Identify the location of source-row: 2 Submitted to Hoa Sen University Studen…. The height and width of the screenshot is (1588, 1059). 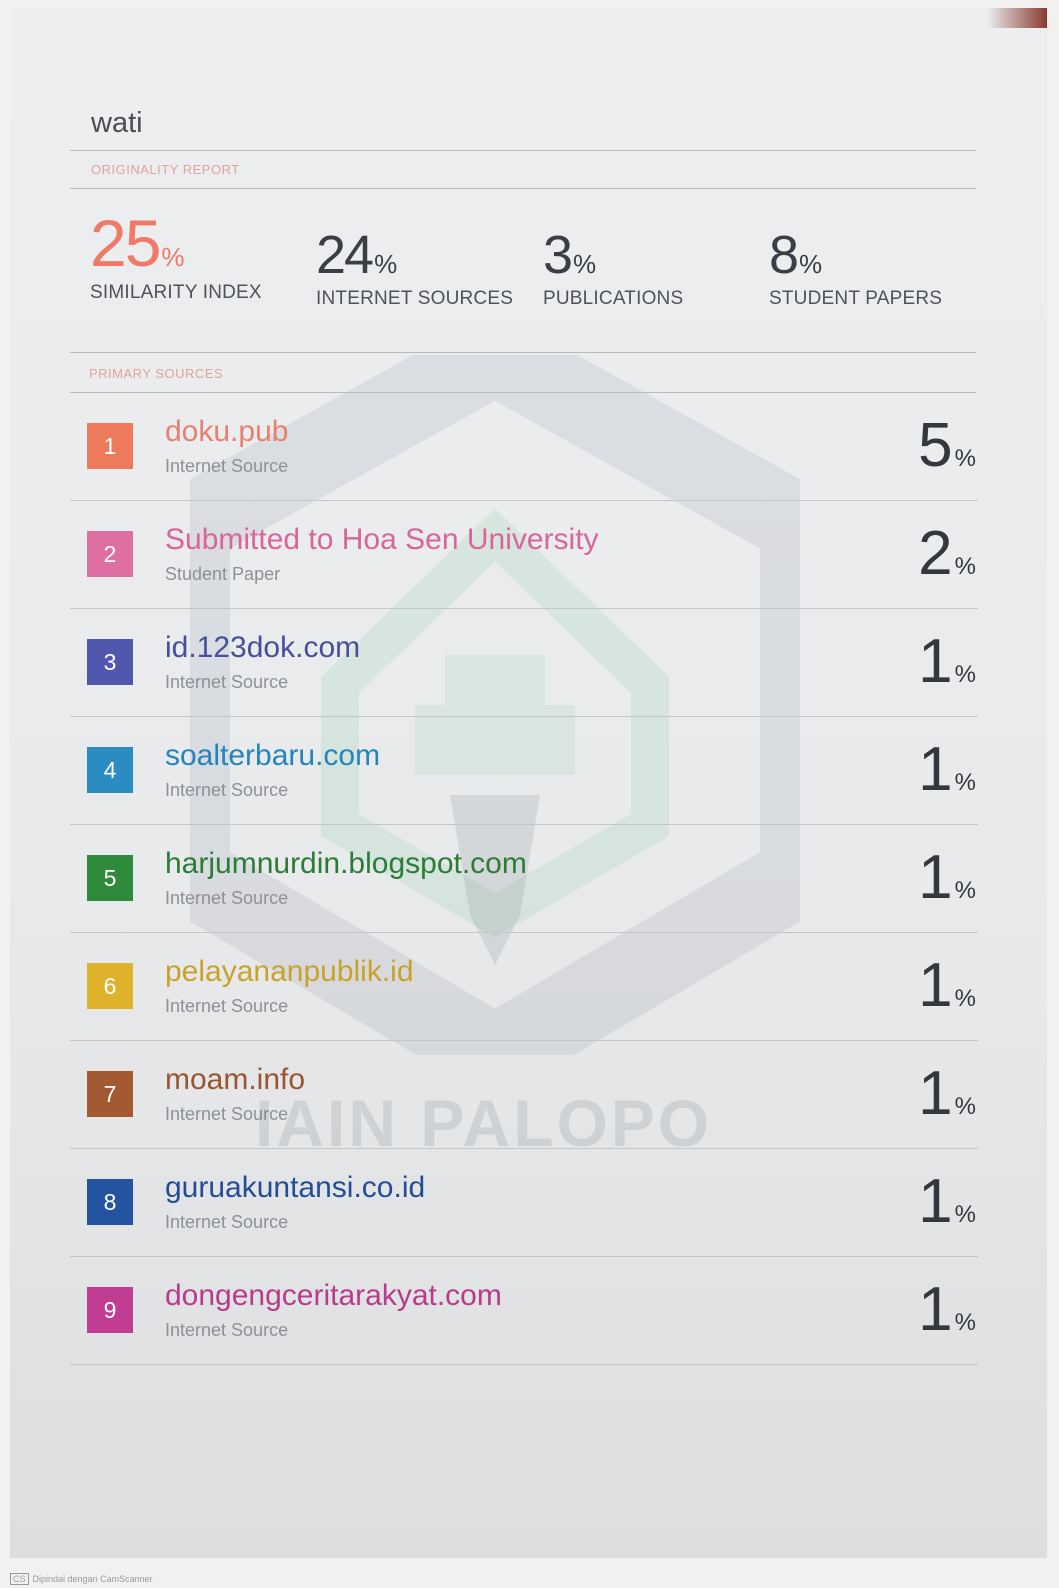
(524, 555).